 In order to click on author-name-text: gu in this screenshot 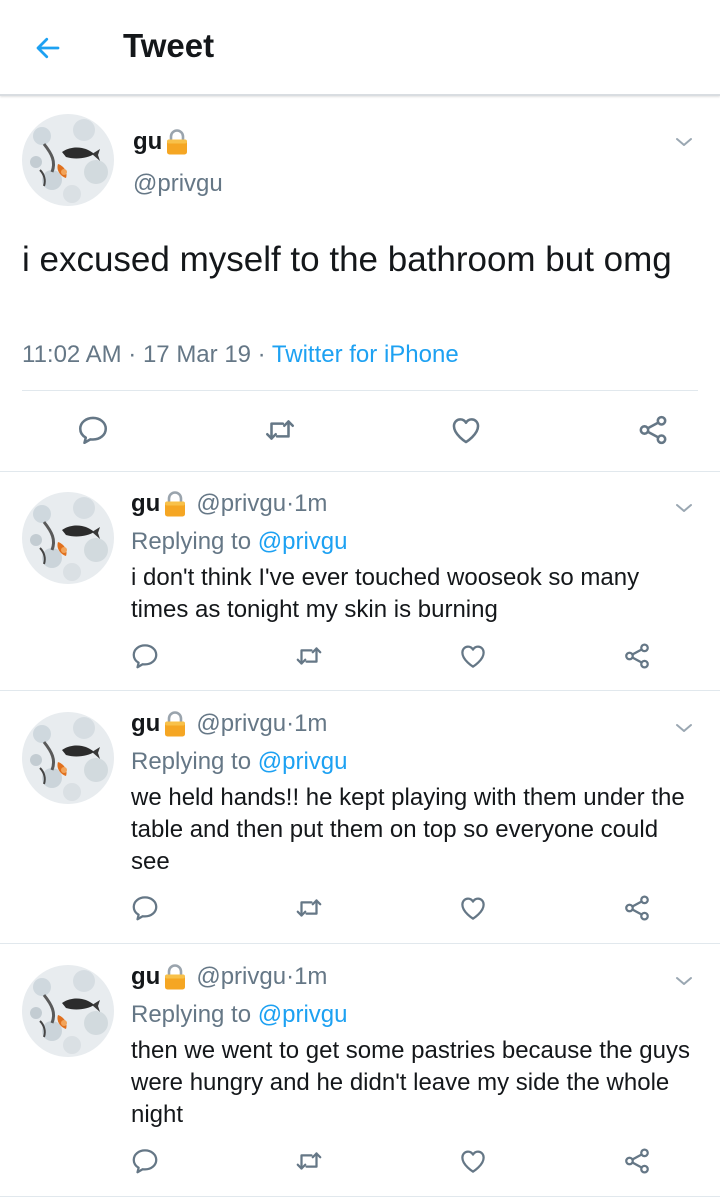, I will do `click(148, 141)`.